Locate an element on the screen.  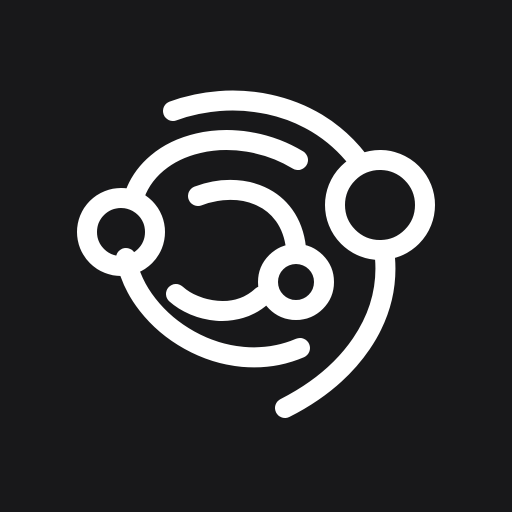
small-center-planet is located at coordinates (296, 282).